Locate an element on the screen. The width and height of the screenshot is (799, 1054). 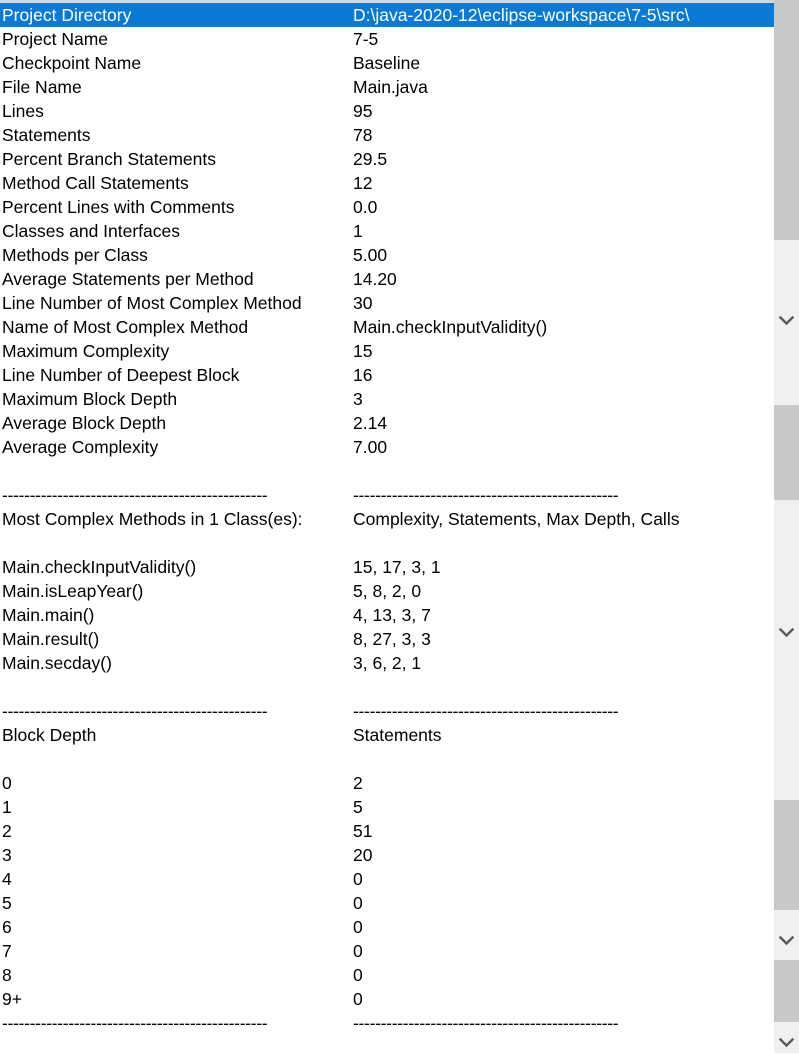
table-row: Main.checkInputValidity() 15, 17, 3, 1 is located at coordinates (387, 567).